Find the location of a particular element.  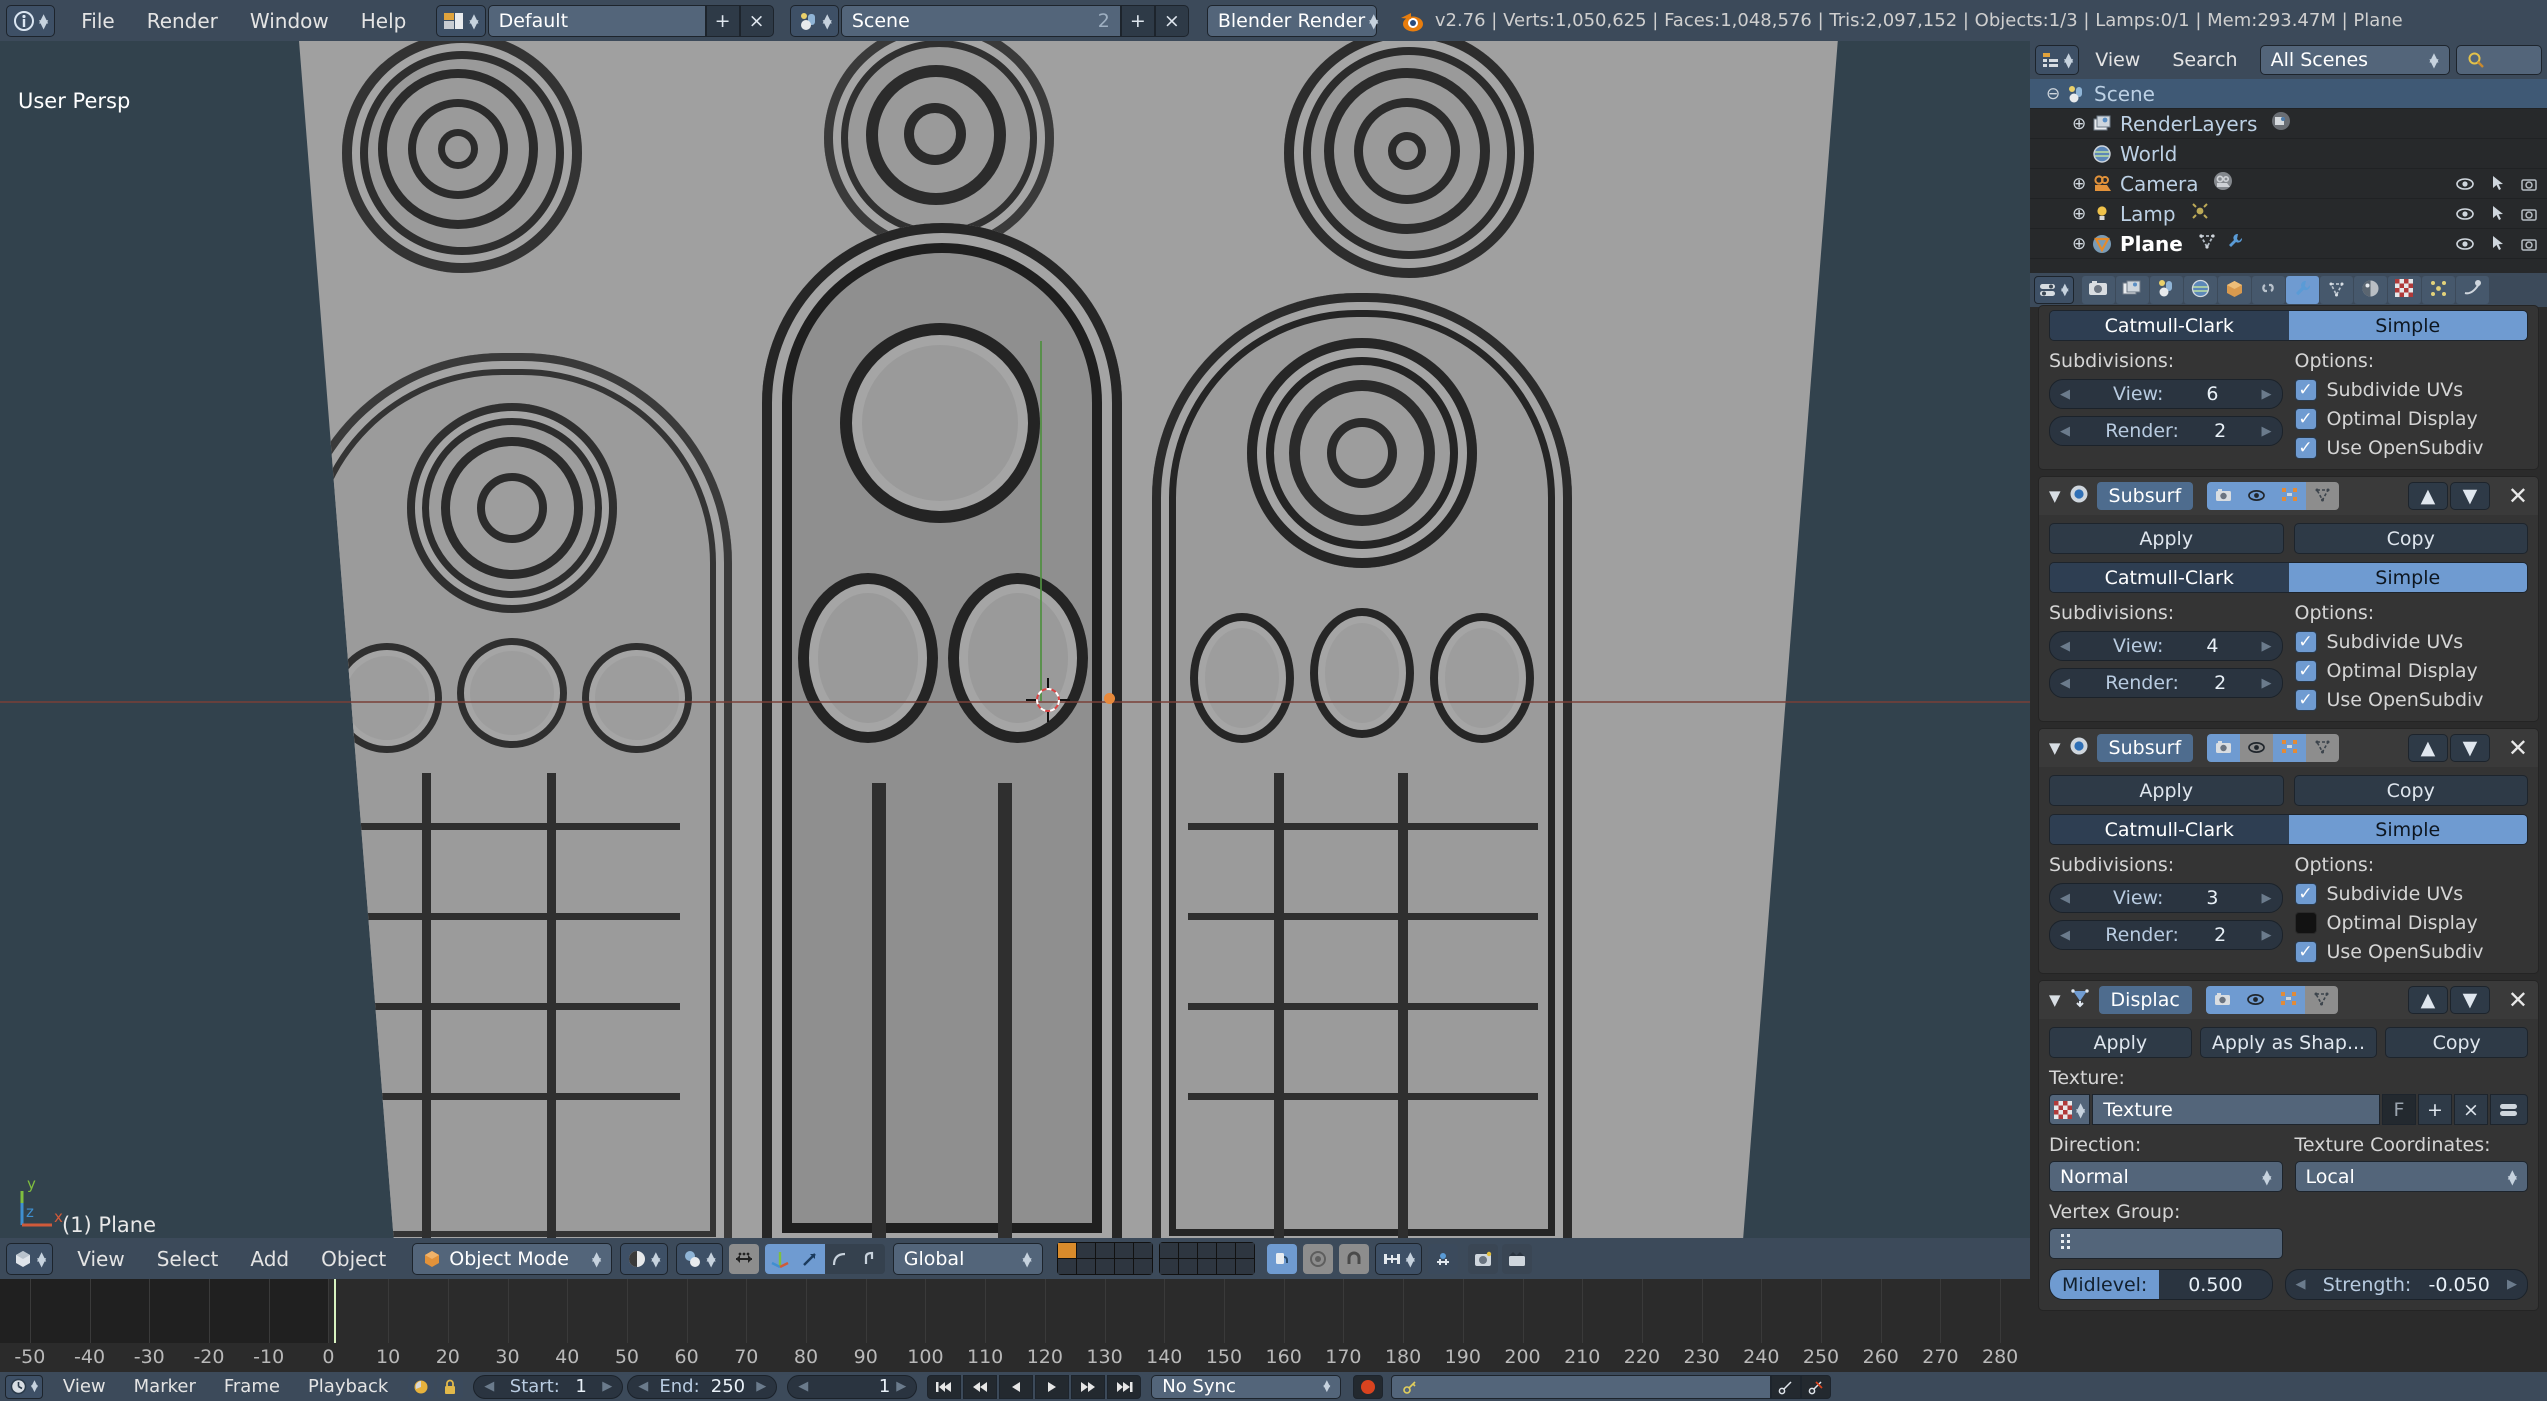

timeline-menu-frame: Frame is located at coordinates (252, 1386).